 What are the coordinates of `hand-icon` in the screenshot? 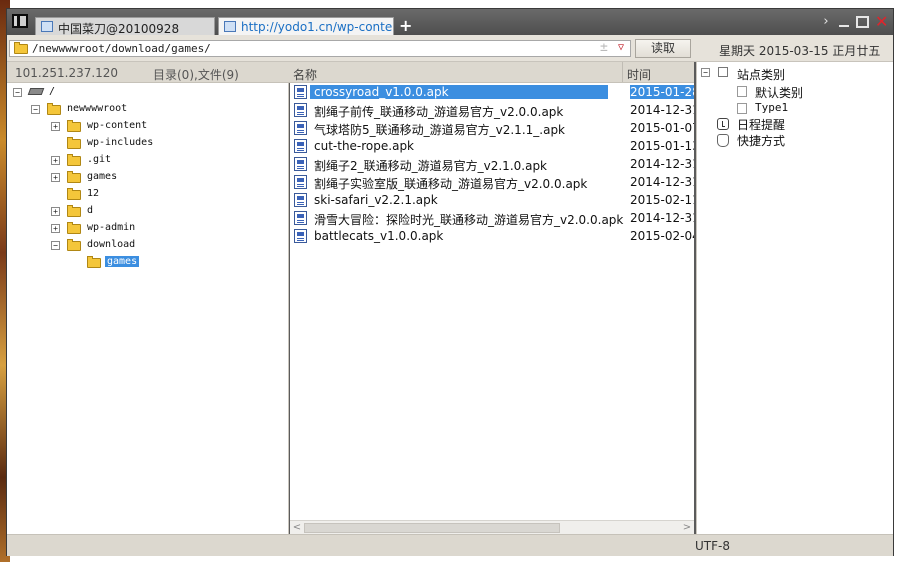 It's located at (723, 140).